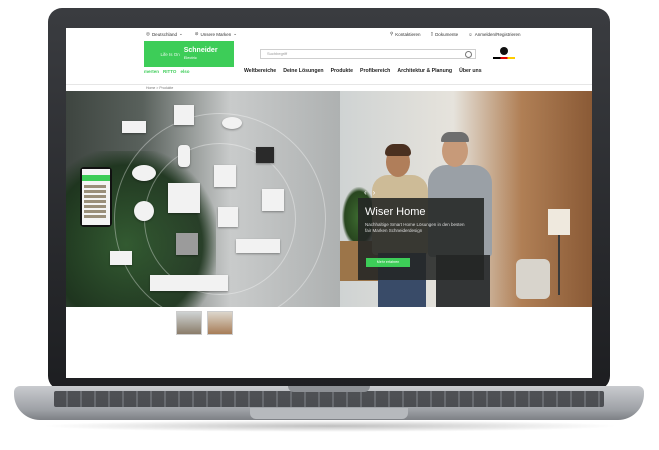 This screenshot has width=659, height=450. What do you see at coordinates (398, 150) in the screenshot?
I see `person-left-hair` at bounding box center [398, 150].